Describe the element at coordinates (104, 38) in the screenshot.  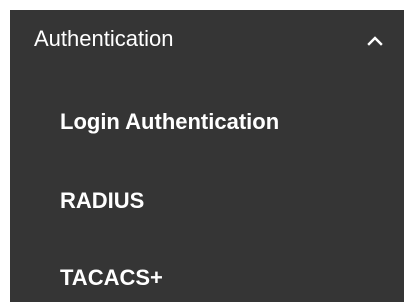
I see `section-title: Authentication` at that location.